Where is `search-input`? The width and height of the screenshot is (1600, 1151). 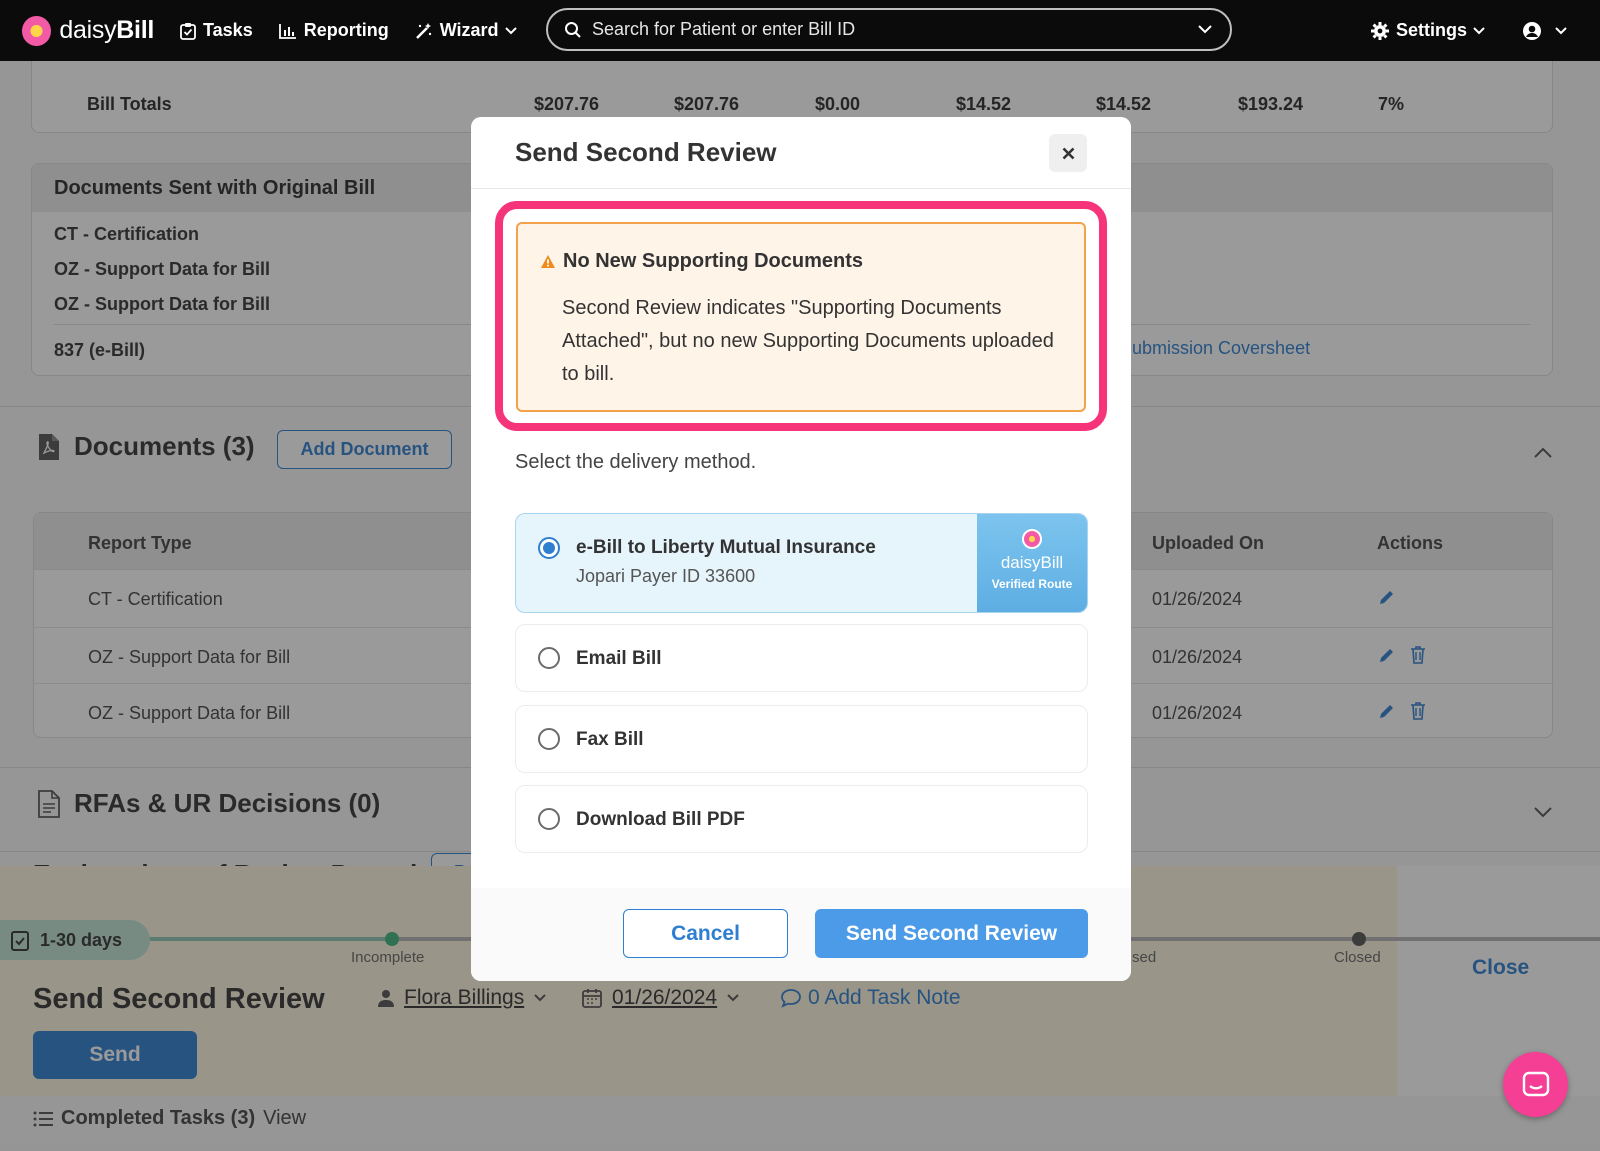 search-input is located at coordinates (895, 29).